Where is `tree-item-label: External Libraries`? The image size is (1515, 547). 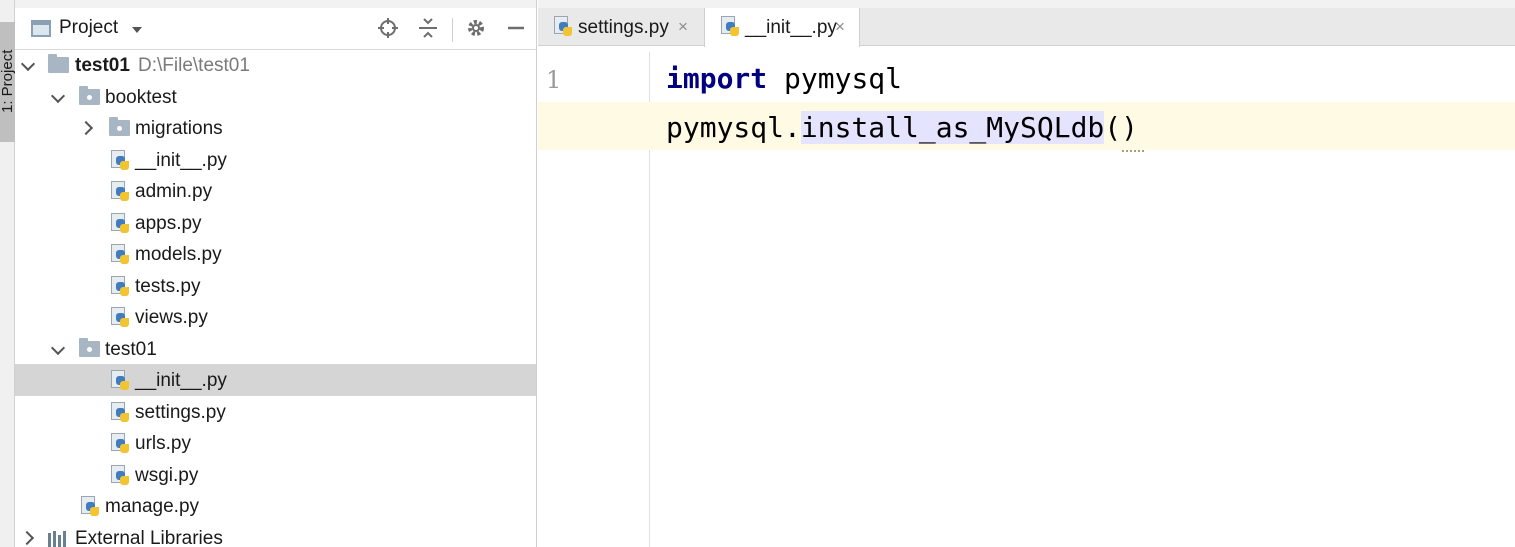
tree-item-label: External Libraries is located at coordinates (149, 537).